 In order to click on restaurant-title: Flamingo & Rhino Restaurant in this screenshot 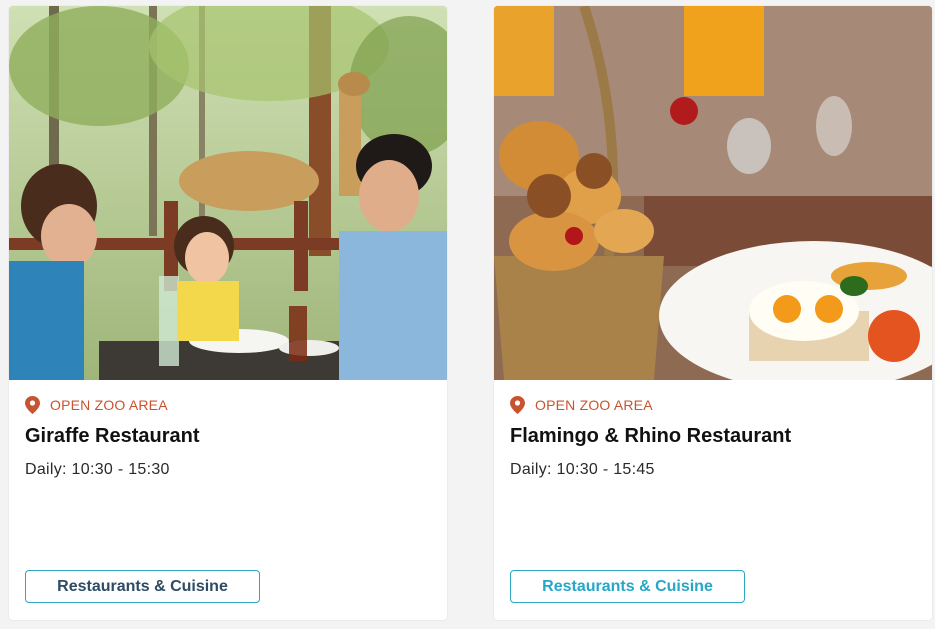, I will do `click(650, 436)`.